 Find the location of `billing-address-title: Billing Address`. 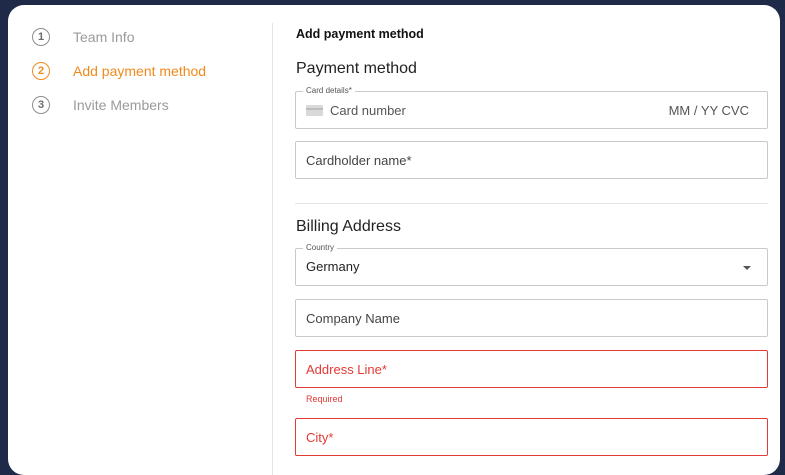

billing-address-title: Billing Address is located at coordinates (348, 226).